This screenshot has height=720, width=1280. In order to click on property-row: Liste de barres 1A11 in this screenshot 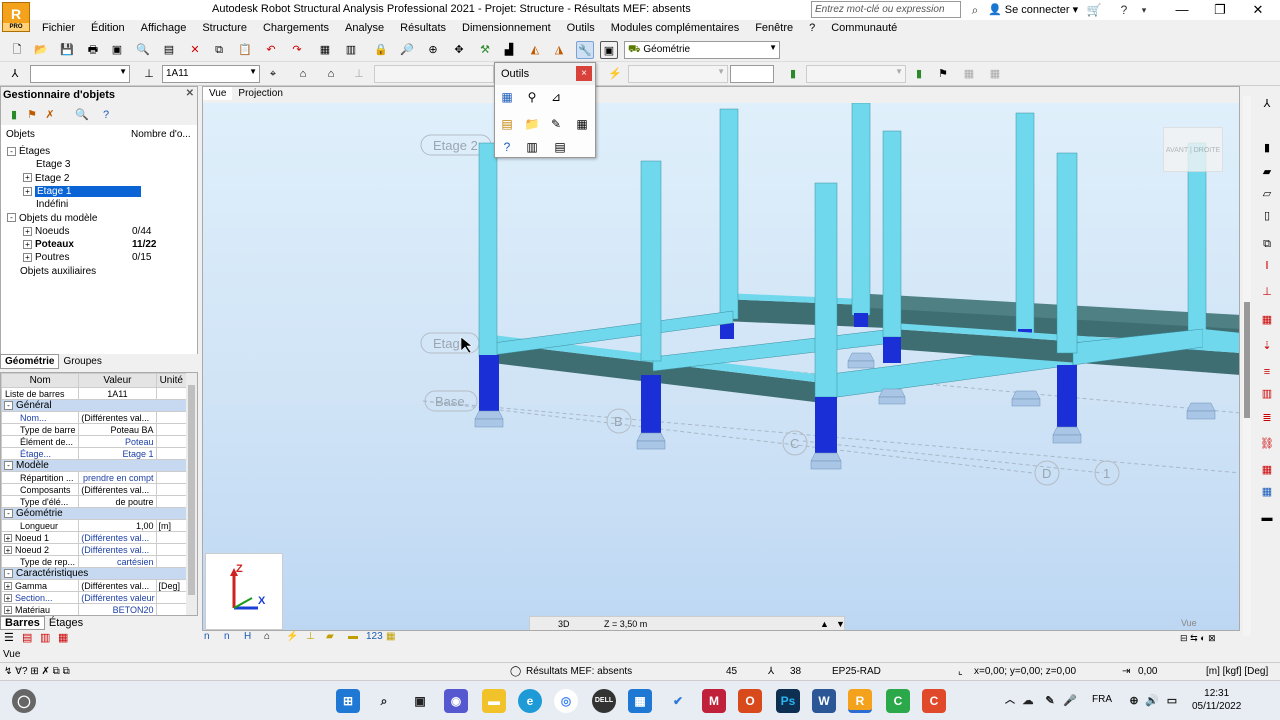, I will do `click(94, 393)`.